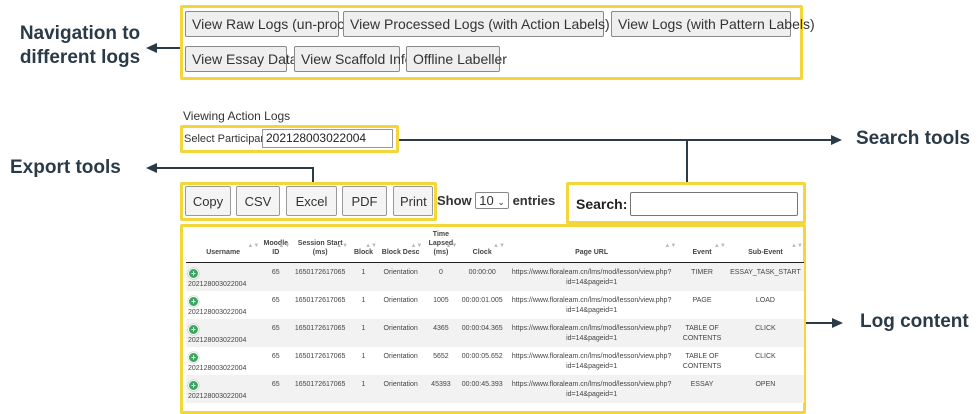 The height and width of the screenshot is (414, 979). What do you see at coordinates (400, 245) in the screenshot?
I see `column-header: Block Desc ▲▼` at bounding box center [400, 245].